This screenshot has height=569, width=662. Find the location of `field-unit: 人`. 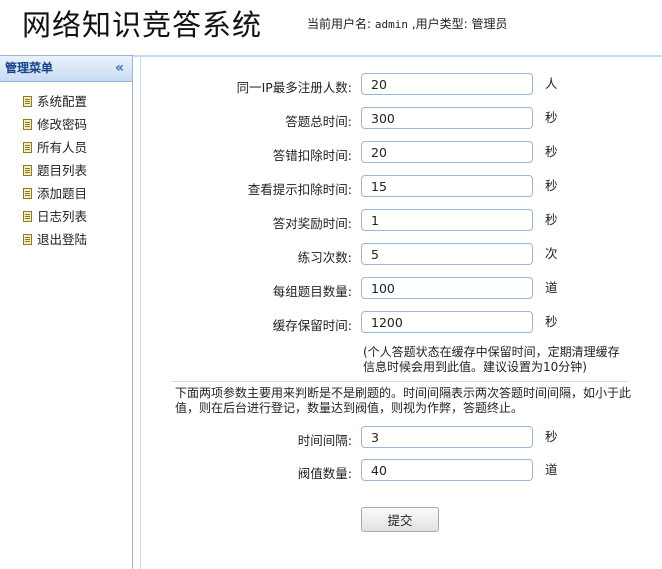

field-unit: 人 is located at coordinates (551, 83).